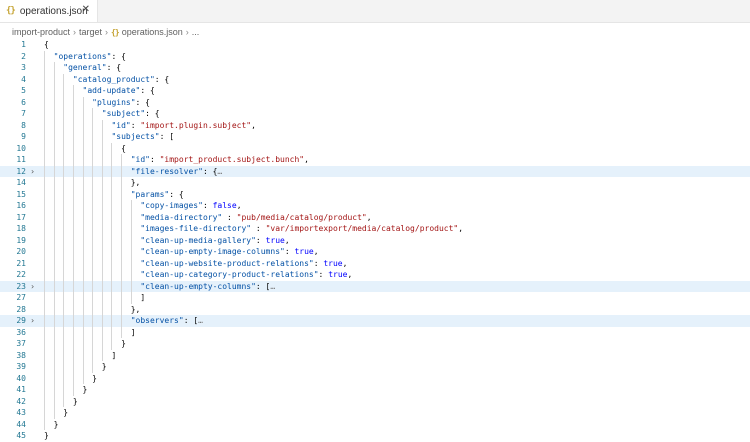  Describe the element at coordinates (375, 367) in the screenshot. I see `code-line: 39 }` at that location.